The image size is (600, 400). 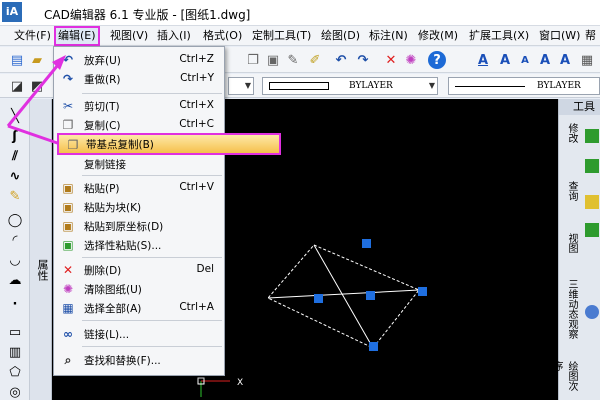 I want to click on menu-item-label: 带基点复制(B), so click(x=120, y=145).